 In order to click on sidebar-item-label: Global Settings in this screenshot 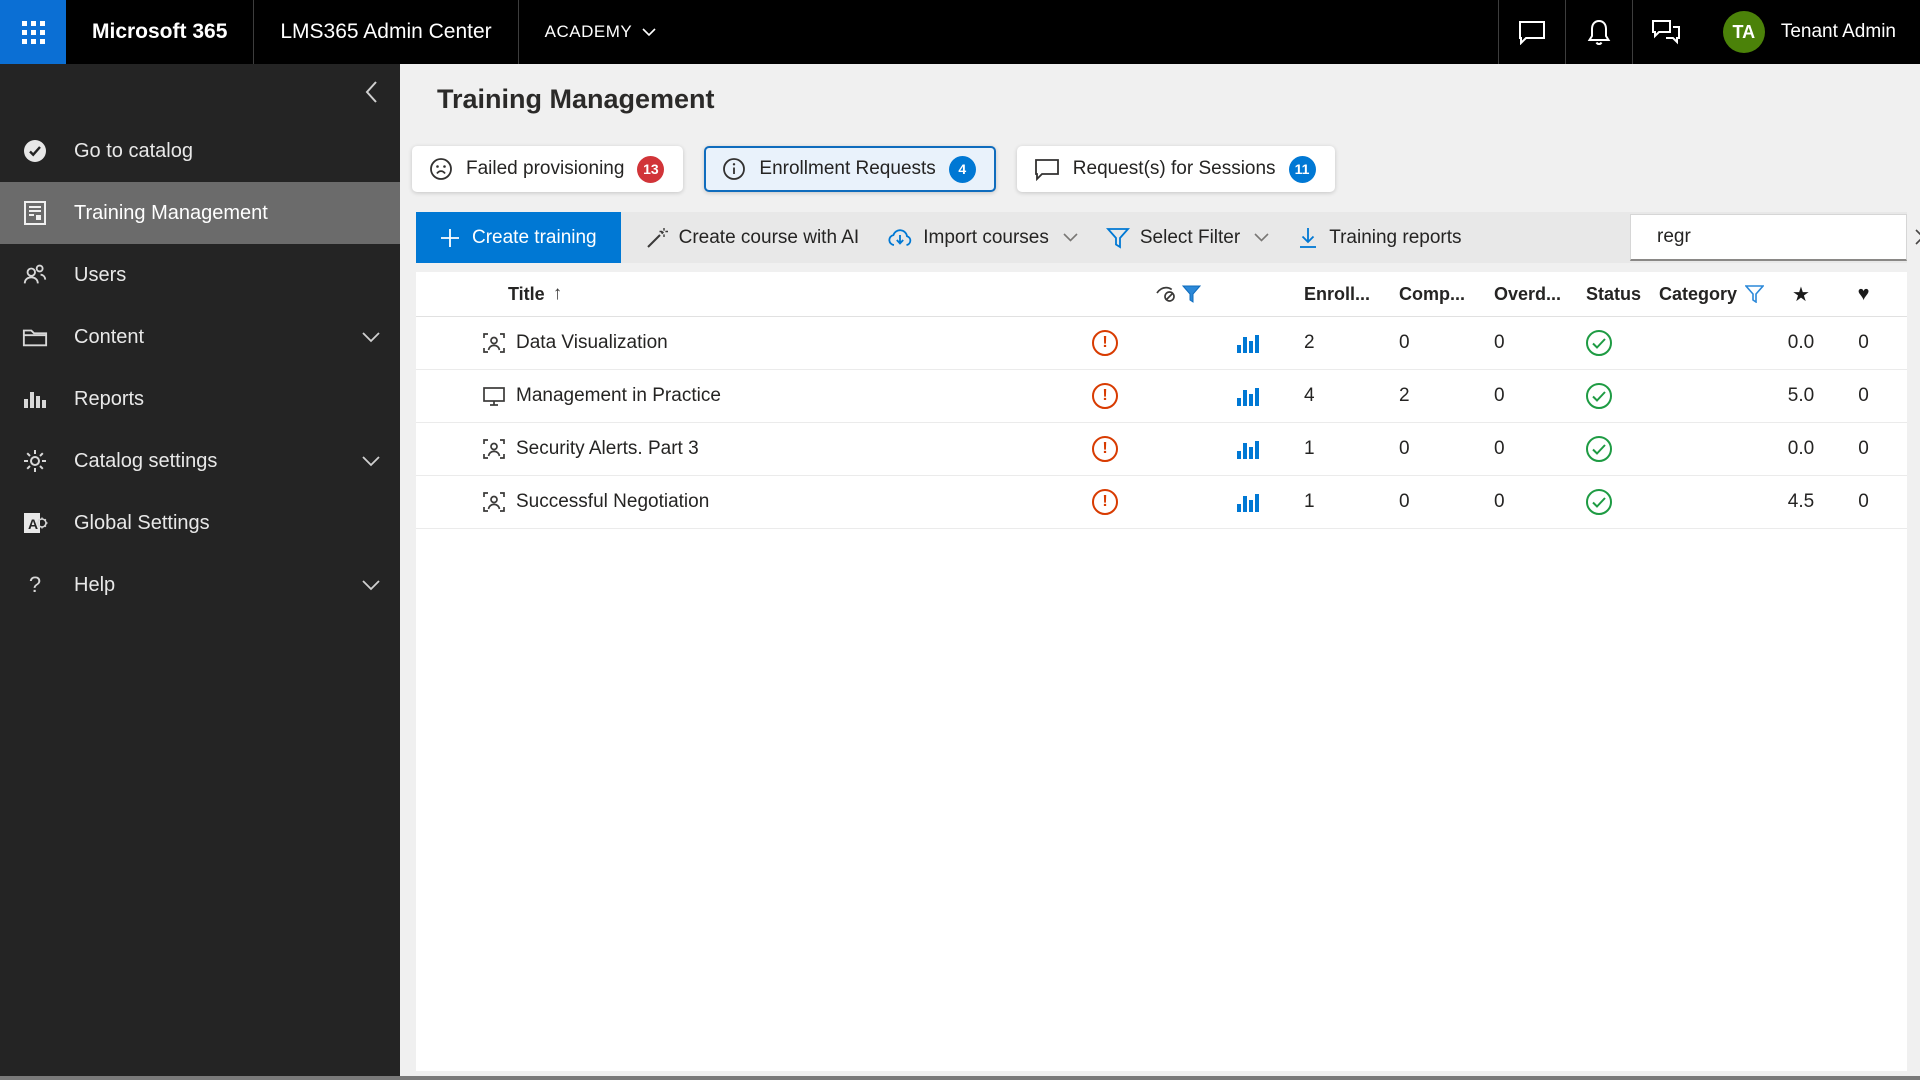, I will do `click(142, 522)`.